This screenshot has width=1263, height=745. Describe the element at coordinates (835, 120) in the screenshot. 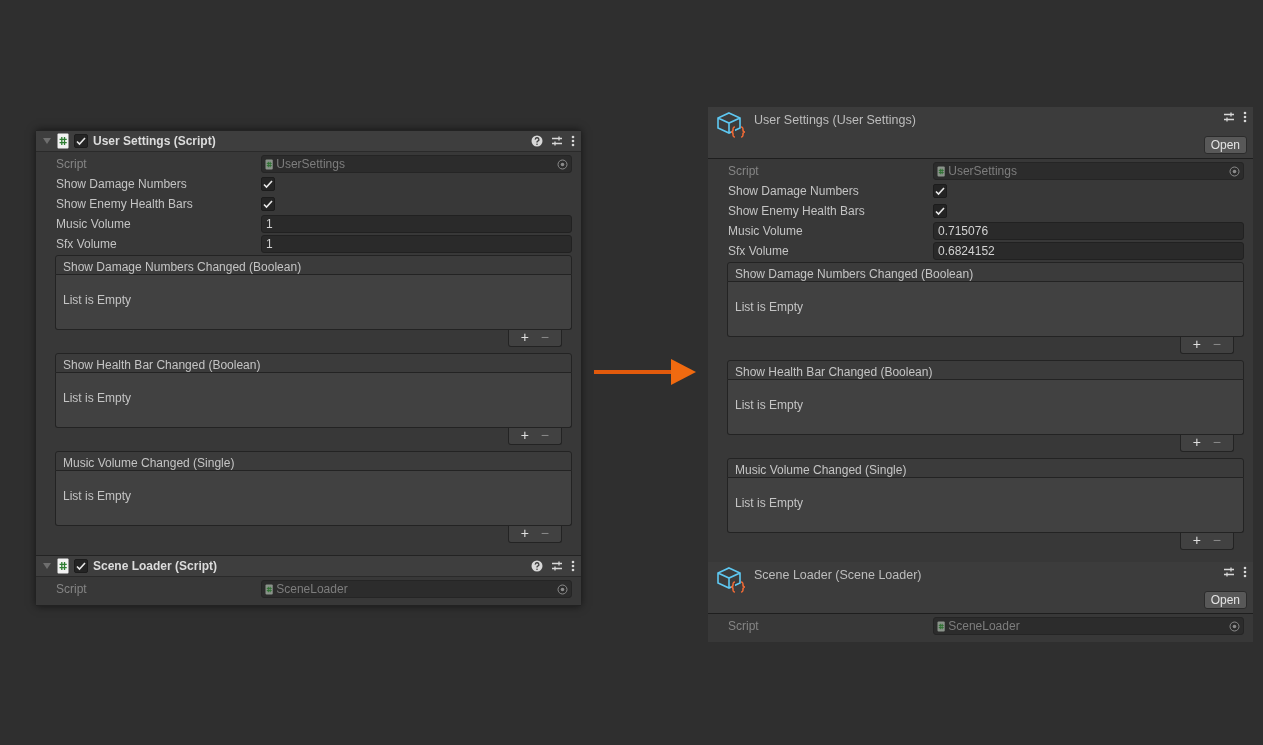

I see `asset-title: User Settings (User Settings)` at that location.